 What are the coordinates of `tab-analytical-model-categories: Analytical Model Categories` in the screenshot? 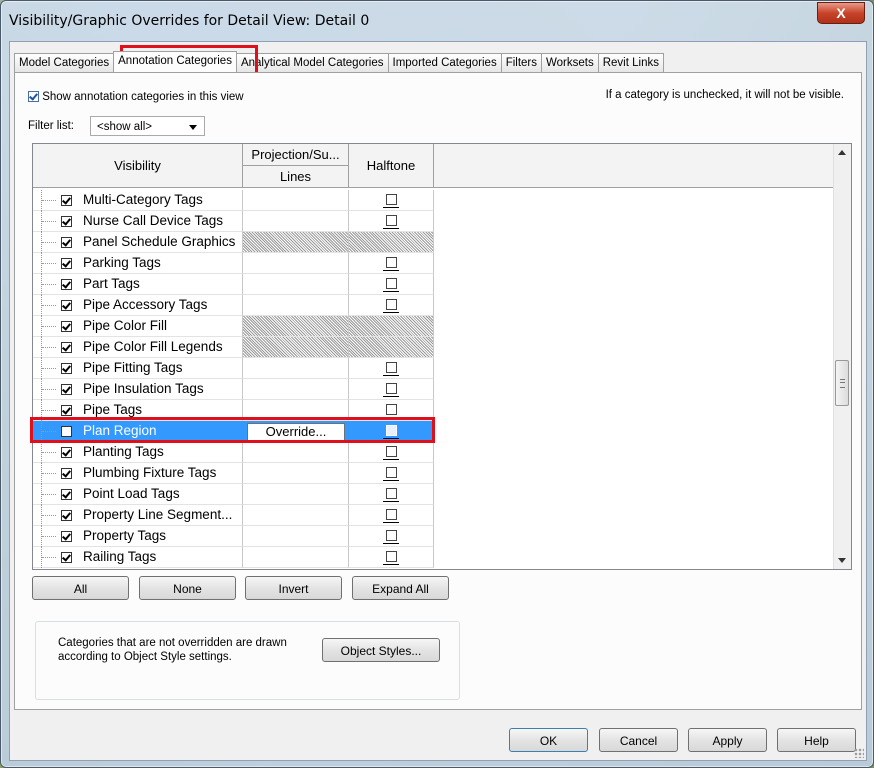 It's located at (312, 62).